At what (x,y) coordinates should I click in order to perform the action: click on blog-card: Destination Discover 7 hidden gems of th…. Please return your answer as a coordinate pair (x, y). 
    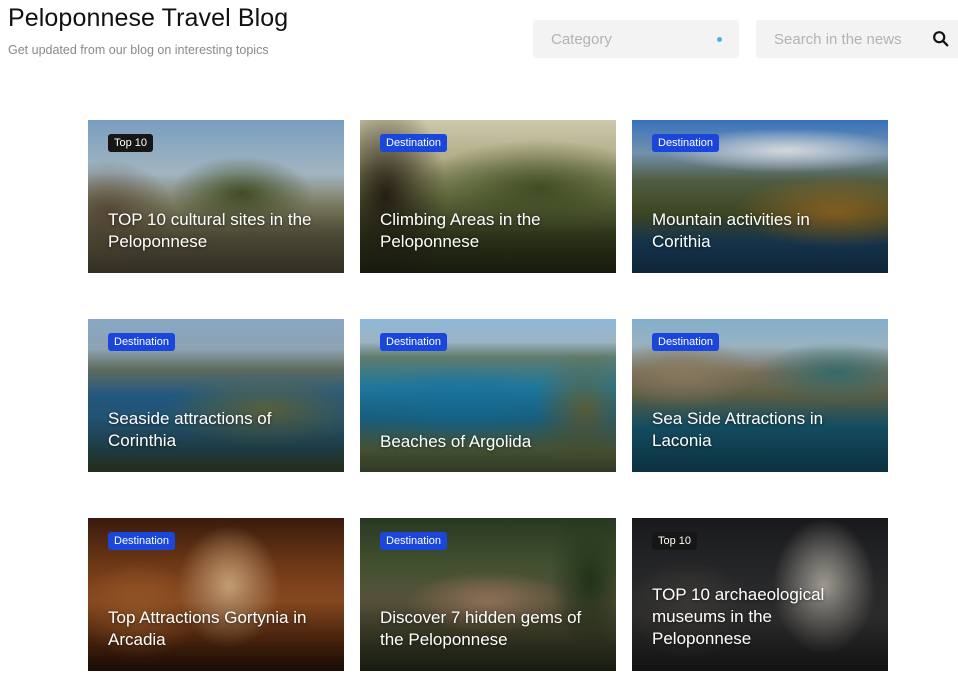
    Looking at the image, I should click on (488, 594).